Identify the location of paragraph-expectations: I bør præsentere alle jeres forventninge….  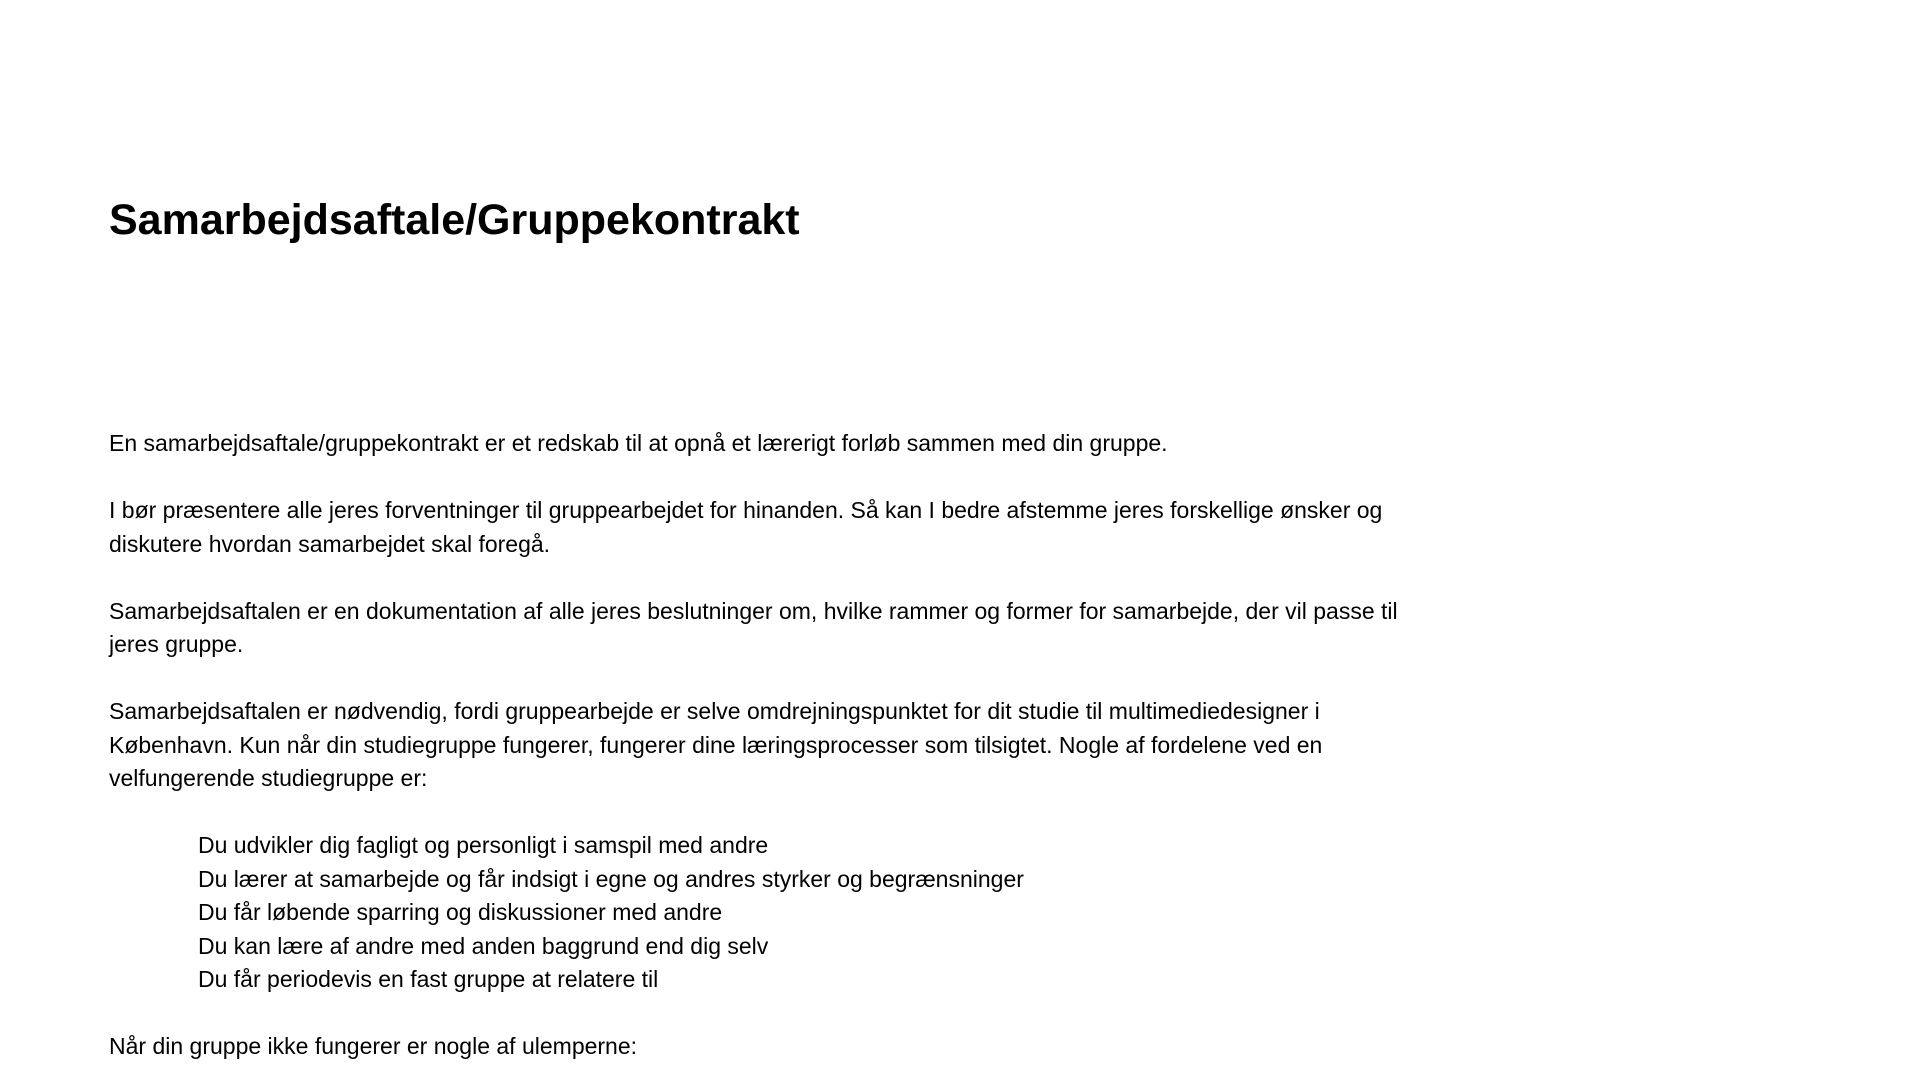
(746, 527).